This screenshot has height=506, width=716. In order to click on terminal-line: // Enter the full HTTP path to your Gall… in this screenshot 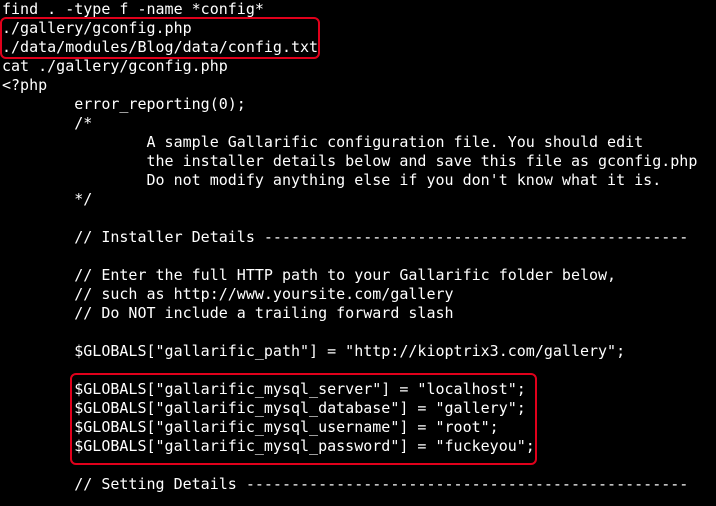, I will do `click(309, 275)`.